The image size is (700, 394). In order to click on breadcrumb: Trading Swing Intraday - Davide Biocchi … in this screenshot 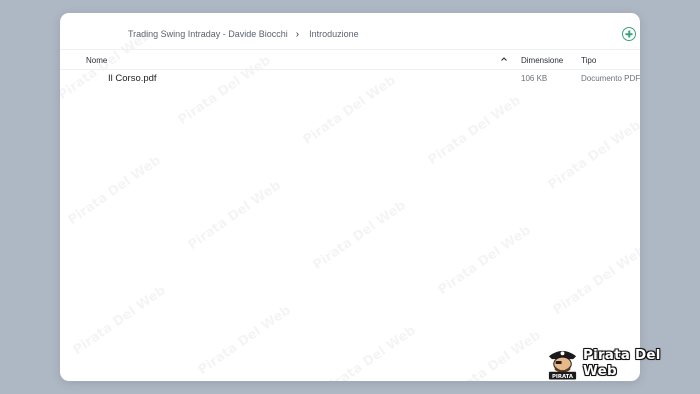, I will do `click(243, 34)`.